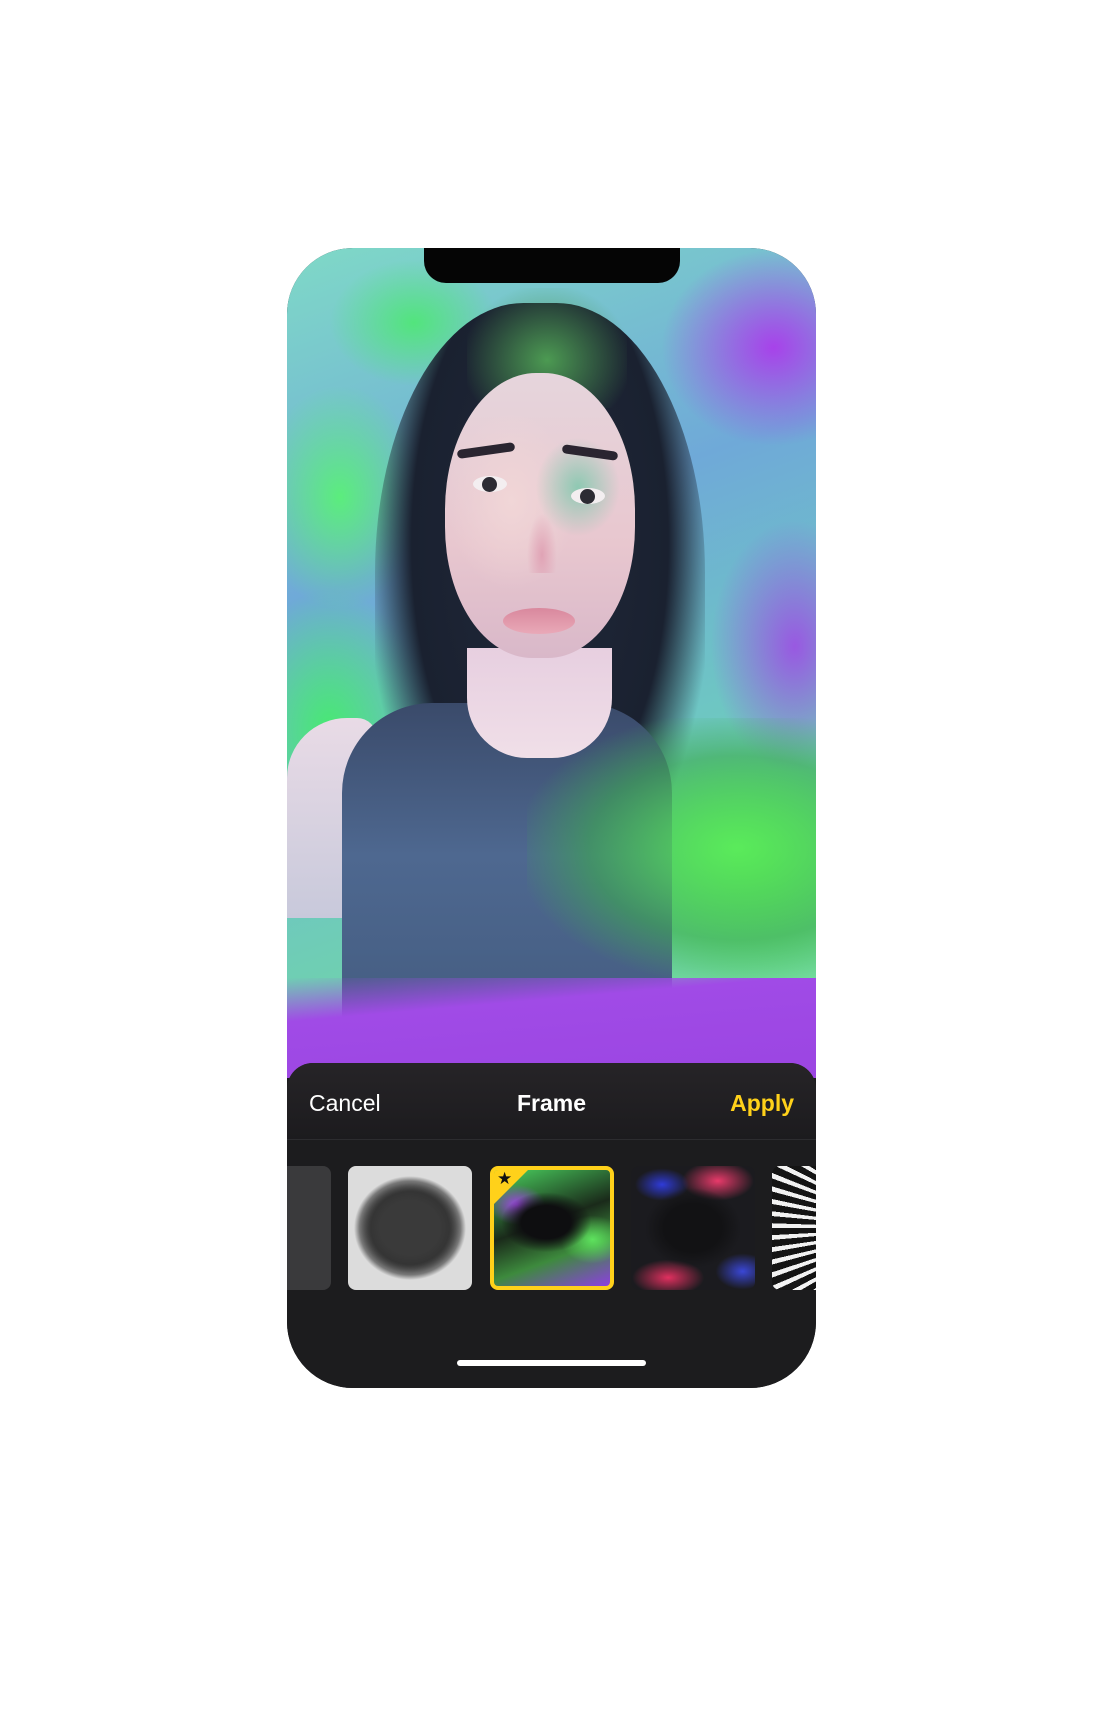  Describe the element at coordinates (794, 1228) in the screenshot. I see `frame-thumbnail-rays` at that location.